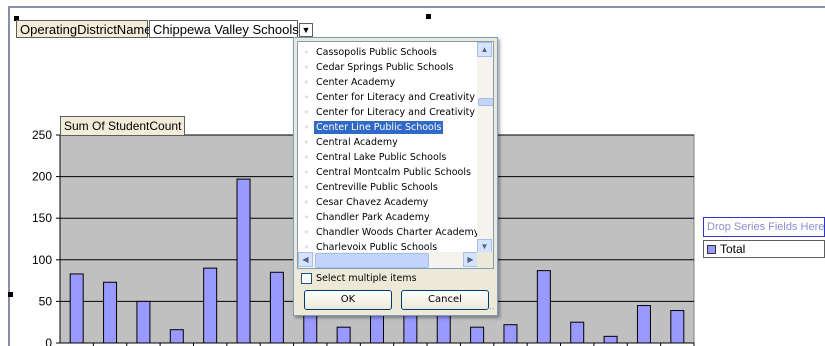 The width and height of the screenshot is (825, 346). I want to click on list-item: ◦ Cesar Chavez Academy, so click(388, 202).